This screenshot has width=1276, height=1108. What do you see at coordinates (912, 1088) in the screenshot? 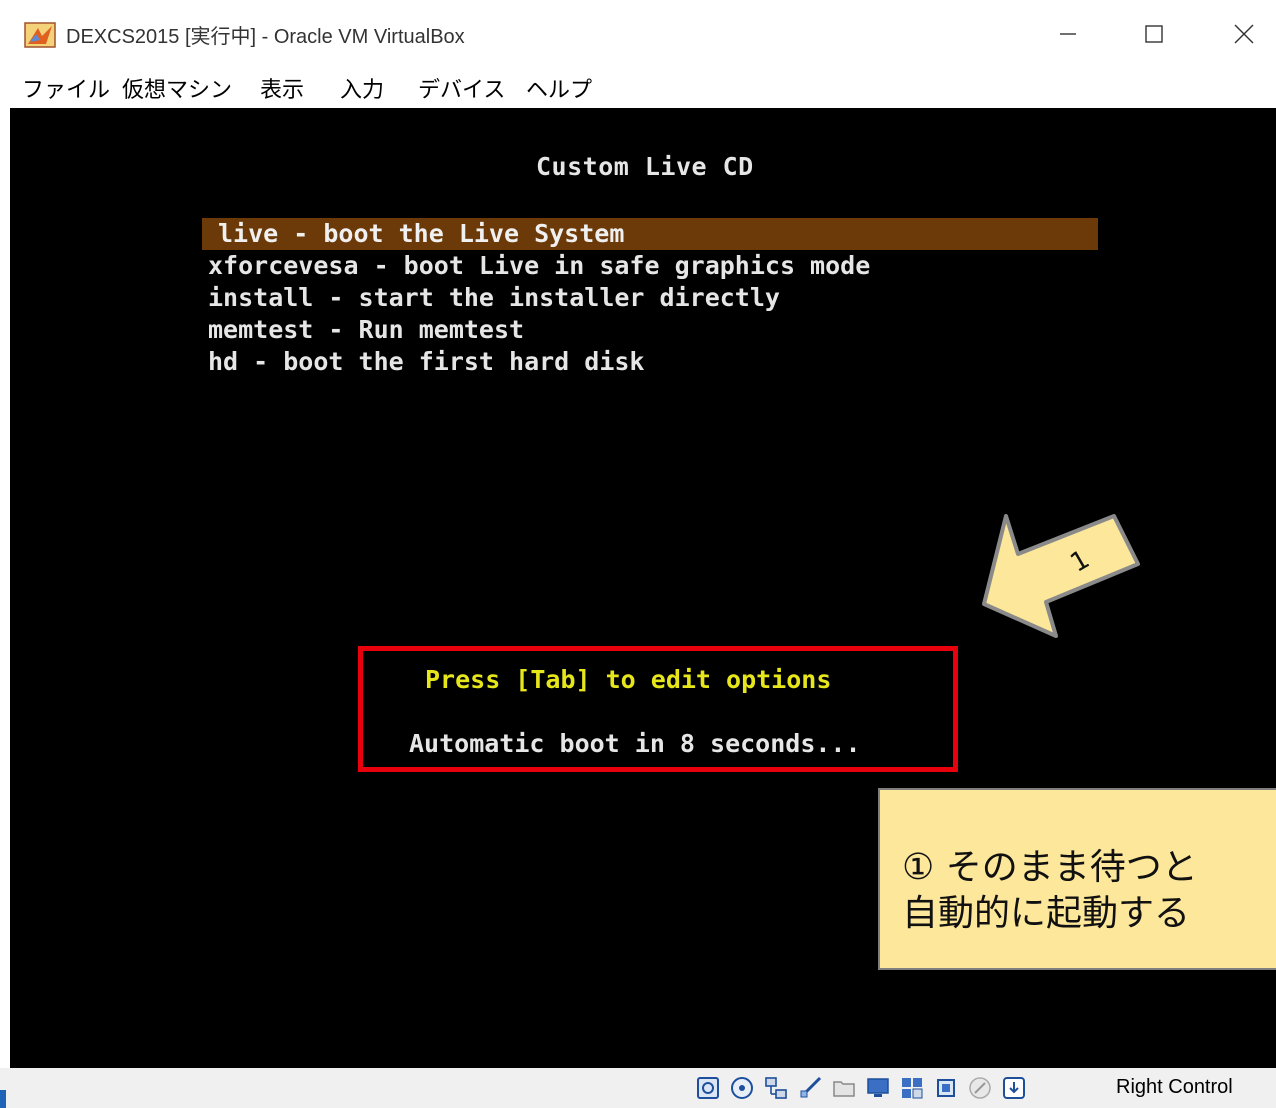
I see `video-capture-icon` at bounding box center [912, 1088].